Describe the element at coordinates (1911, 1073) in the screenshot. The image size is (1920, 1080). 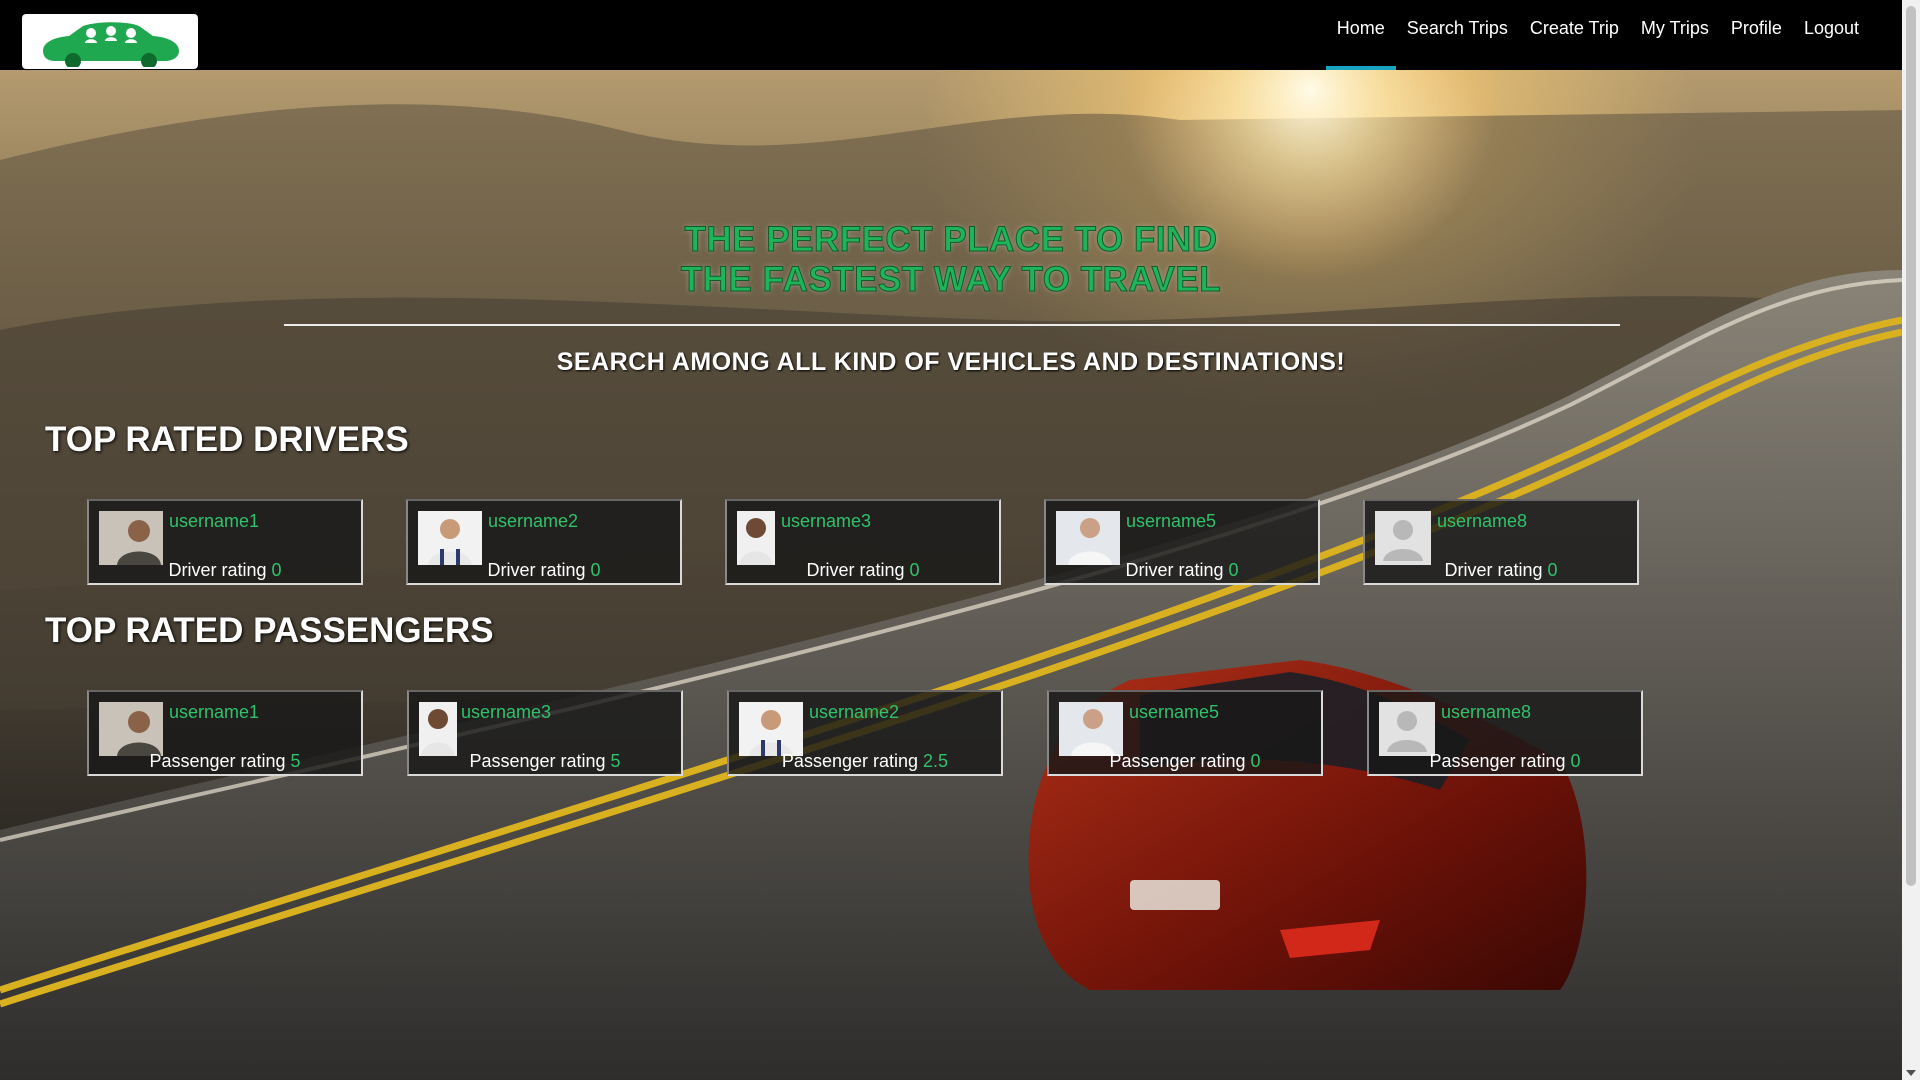
I see `scroll-down-arrow-icon` at that location.